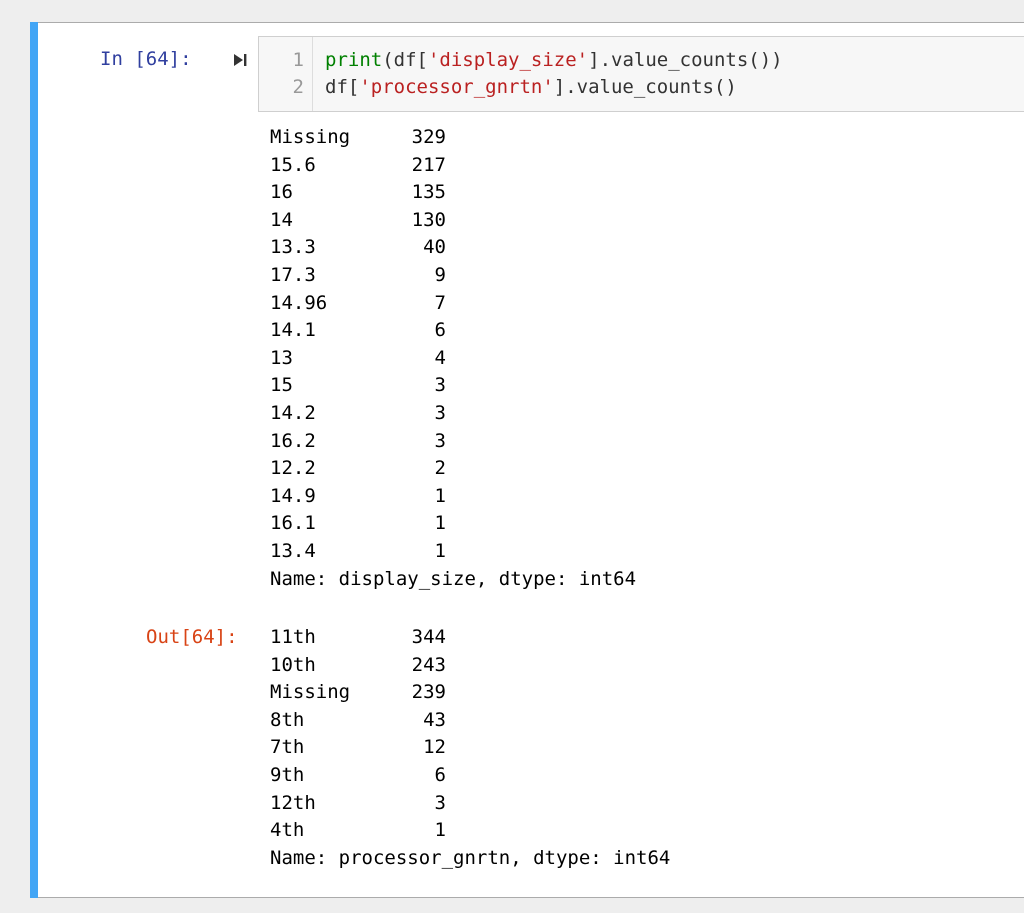 The image size is (1024, 913). Describe the element at coordinates (354, 60) in the screenshot. I see `code-token: print` at that location.